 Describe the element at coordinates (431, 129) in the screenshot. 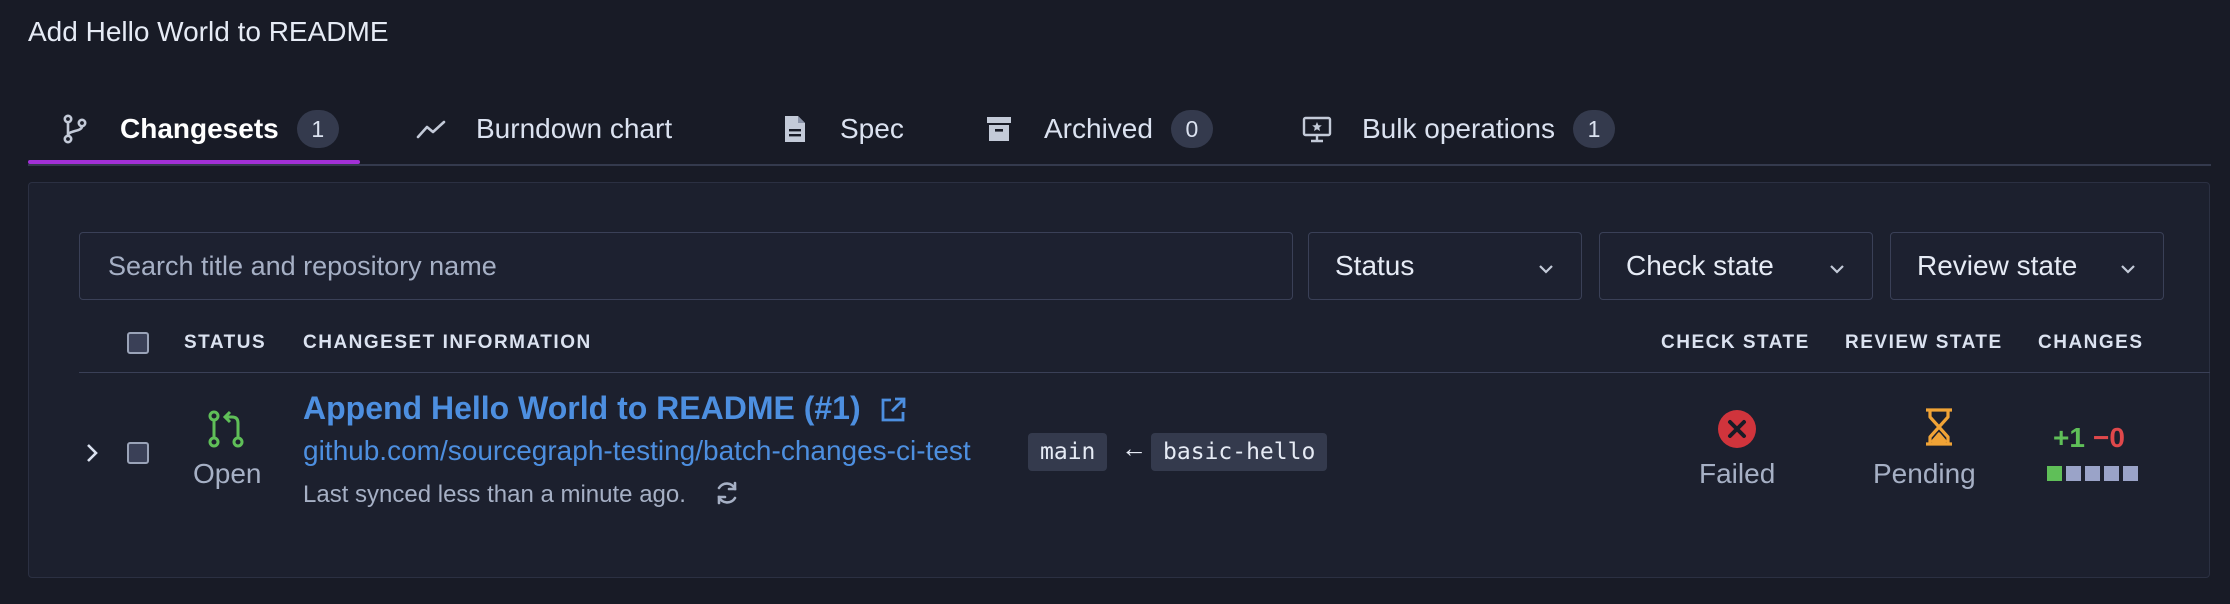

I see `chart-line-icon` at that location.